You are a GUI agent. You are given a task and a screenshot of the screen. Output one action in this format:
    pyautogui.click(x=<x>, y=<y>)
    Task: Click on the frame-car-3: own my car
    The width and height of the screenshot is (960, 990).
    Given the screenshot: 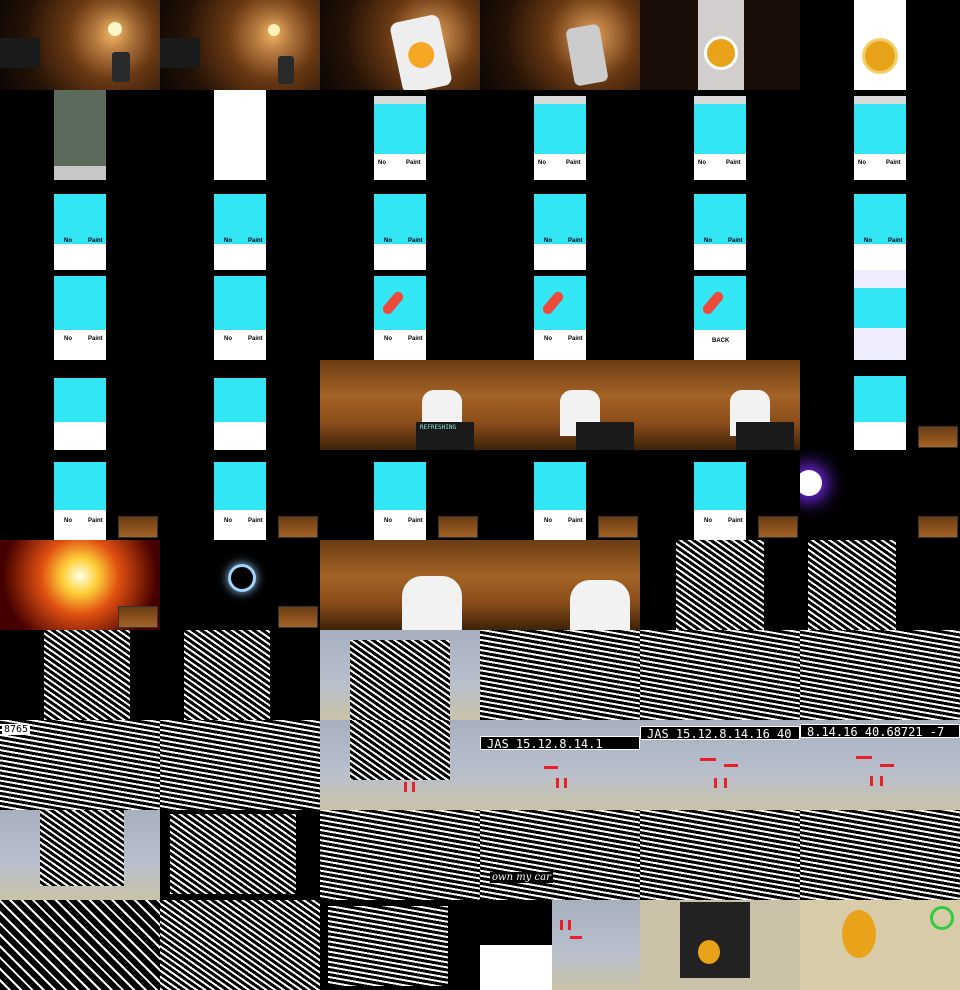 What is the action you would take?
    pyautogui.click(x=560, y=855)
    